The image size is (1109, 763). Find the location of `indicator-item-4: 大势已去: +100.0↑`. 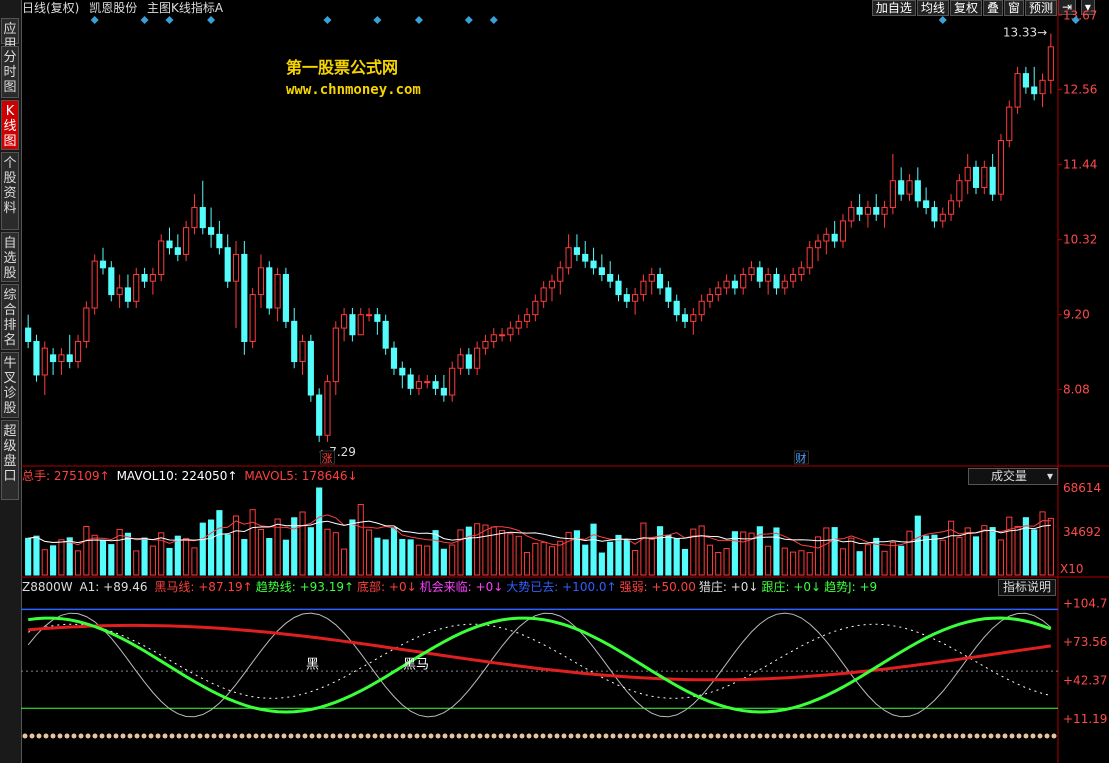

indicator-item-4: 大势已去: +100.0↑ is located at coordinates (561, 587).